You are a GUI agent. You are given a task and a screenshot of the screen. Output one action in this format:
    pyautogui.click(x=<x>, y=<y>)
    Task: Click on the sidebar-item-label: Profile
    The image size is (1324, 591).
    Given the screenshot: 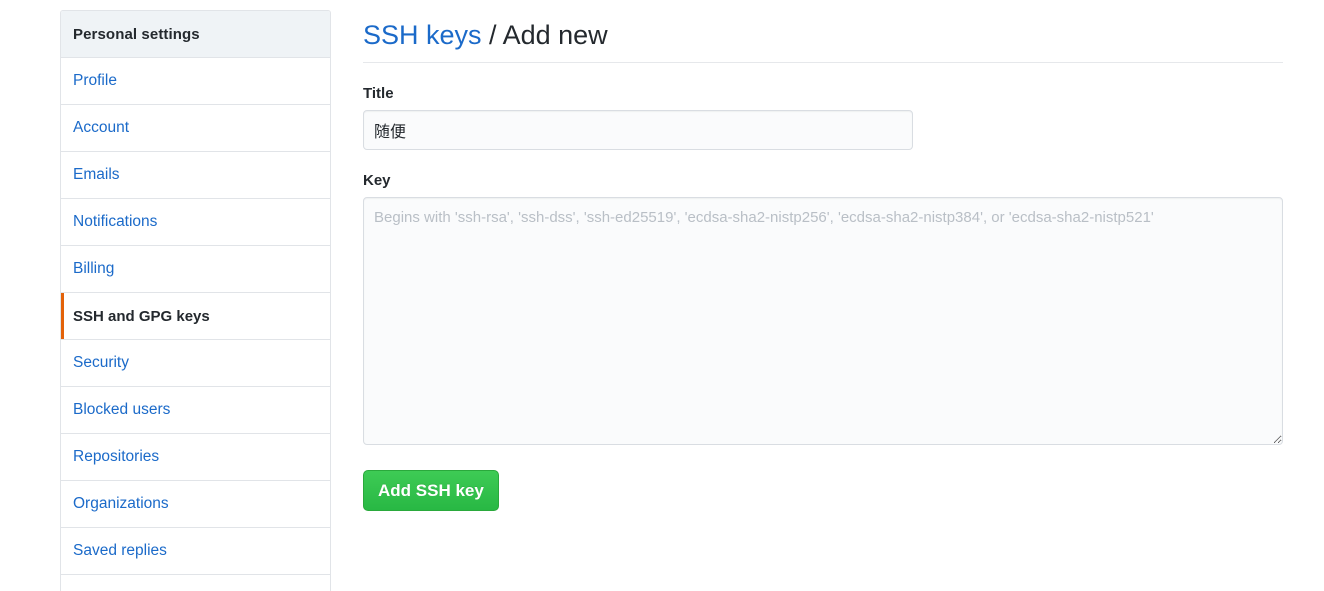 What is the action you would take?
    pyautogui.click(x=95, y=80)
    